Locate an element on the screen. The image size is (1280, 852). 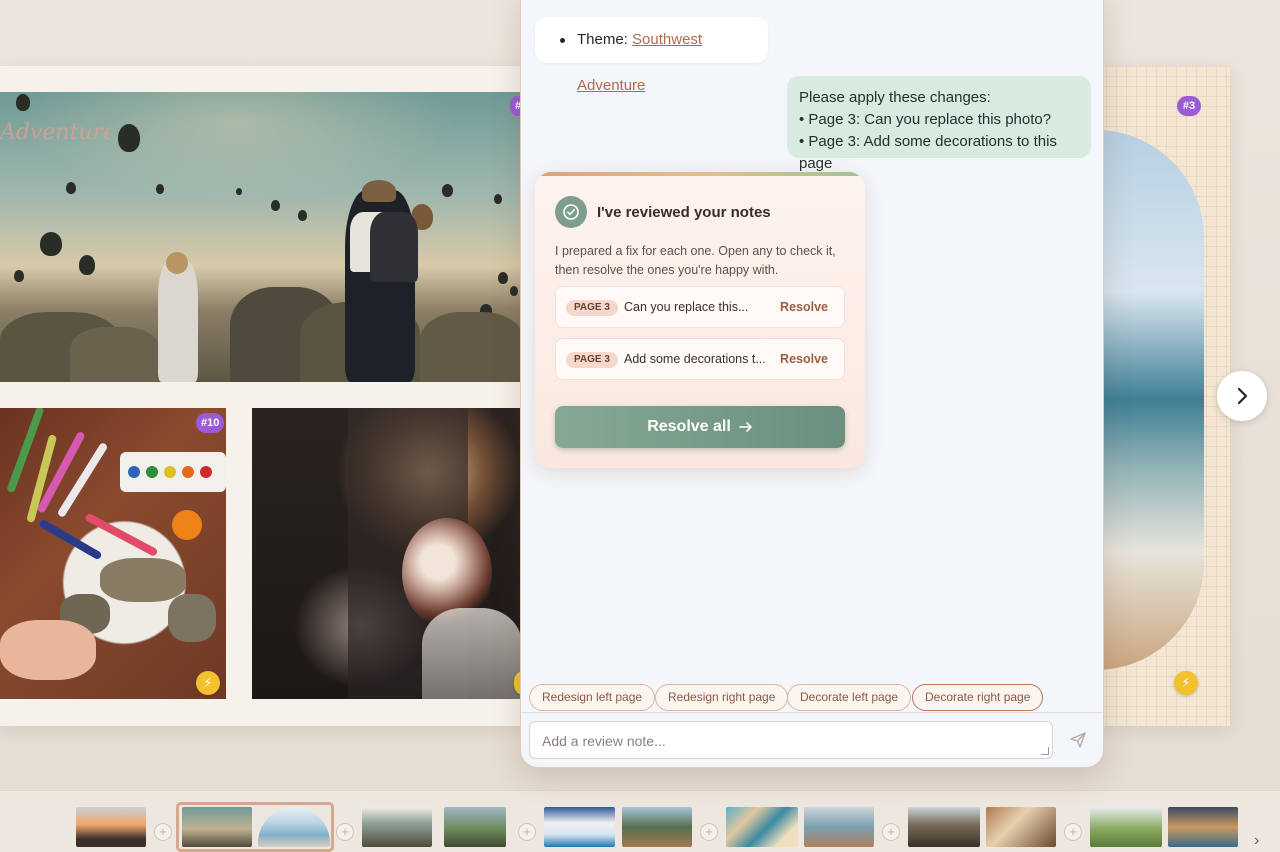
chip-redesign-left-page: Redesign left page is located at coordinates (592, 697).